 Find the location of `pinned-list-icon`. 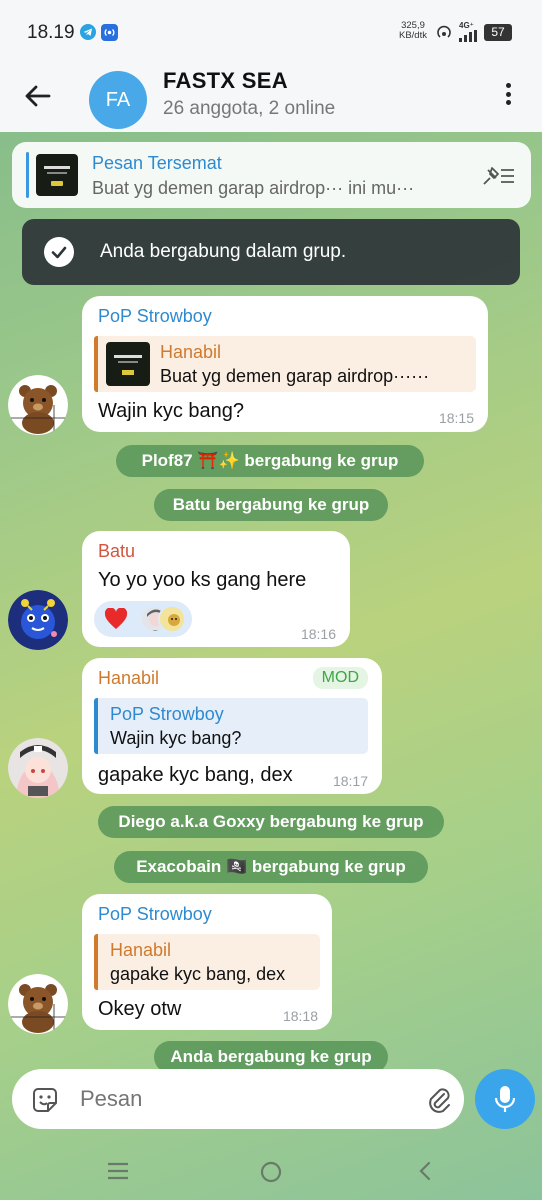

pinned-list-icon is located at coordinates (498, 176).